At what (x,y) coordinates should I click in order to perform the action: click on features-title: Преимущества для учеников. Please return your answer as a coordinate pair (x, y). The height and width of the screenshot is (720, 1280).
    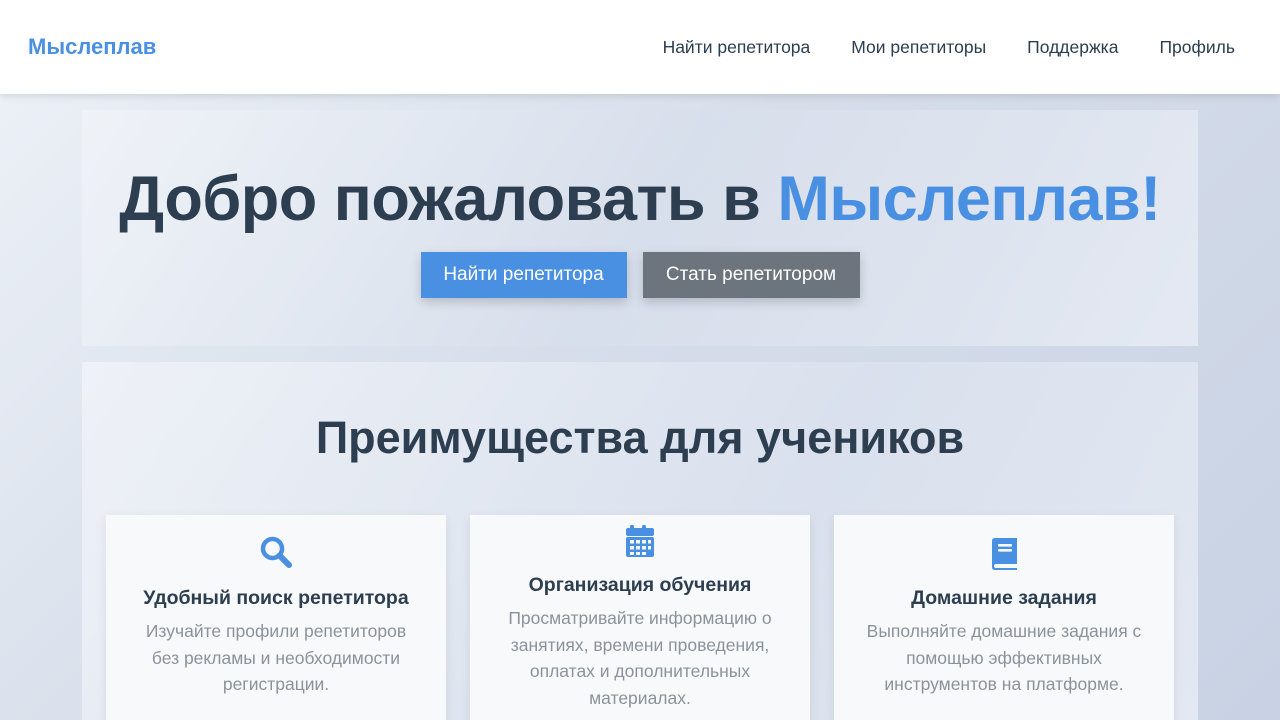
    Looking at the image, I should click on (640, 437).